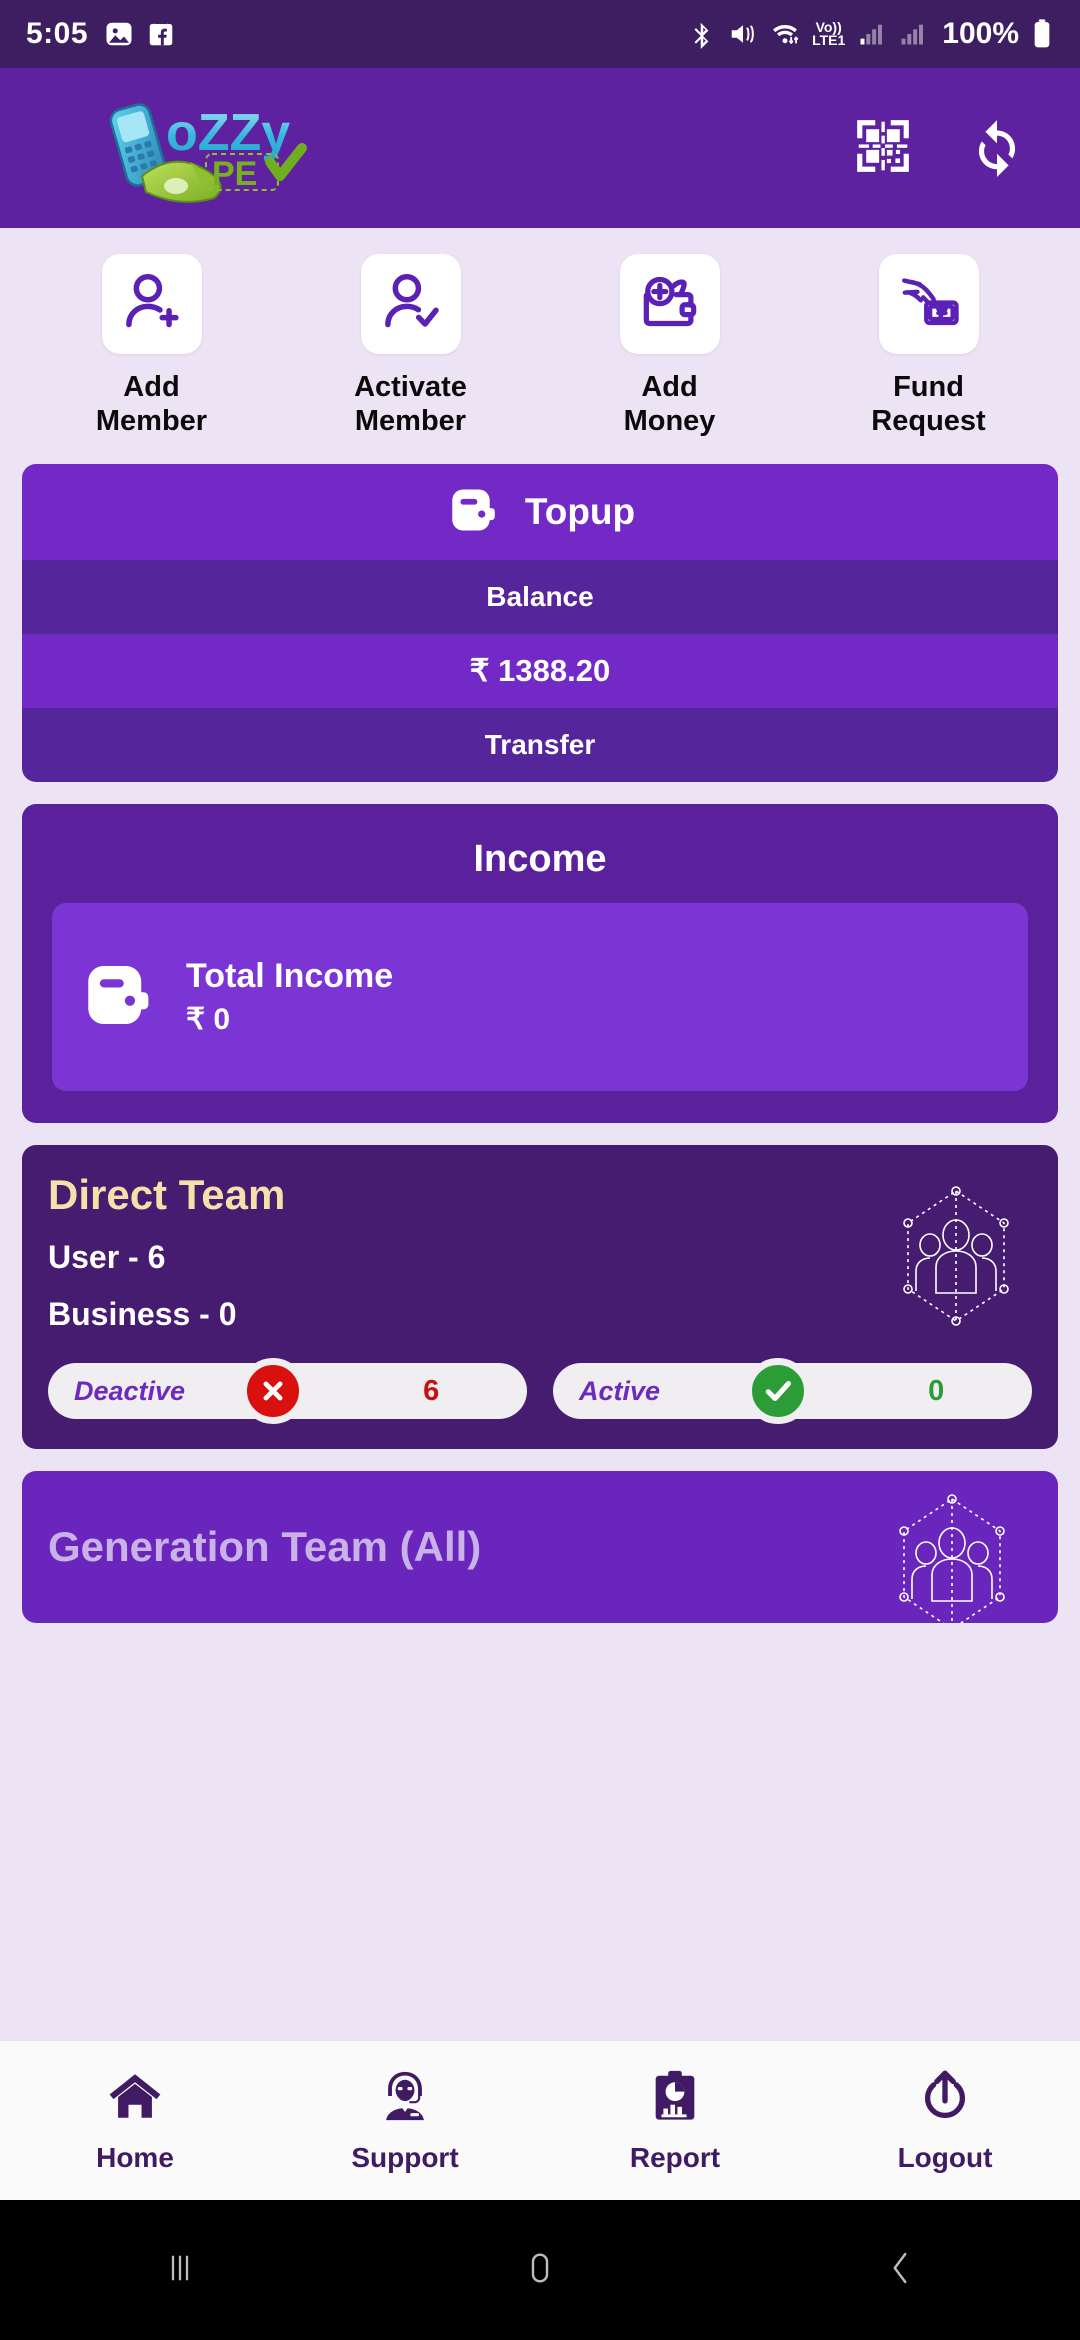 The height and width of the screenshot is (2340, 1080). I want to click on quick-action-activate-member: Activate Member, so click(410, 346).